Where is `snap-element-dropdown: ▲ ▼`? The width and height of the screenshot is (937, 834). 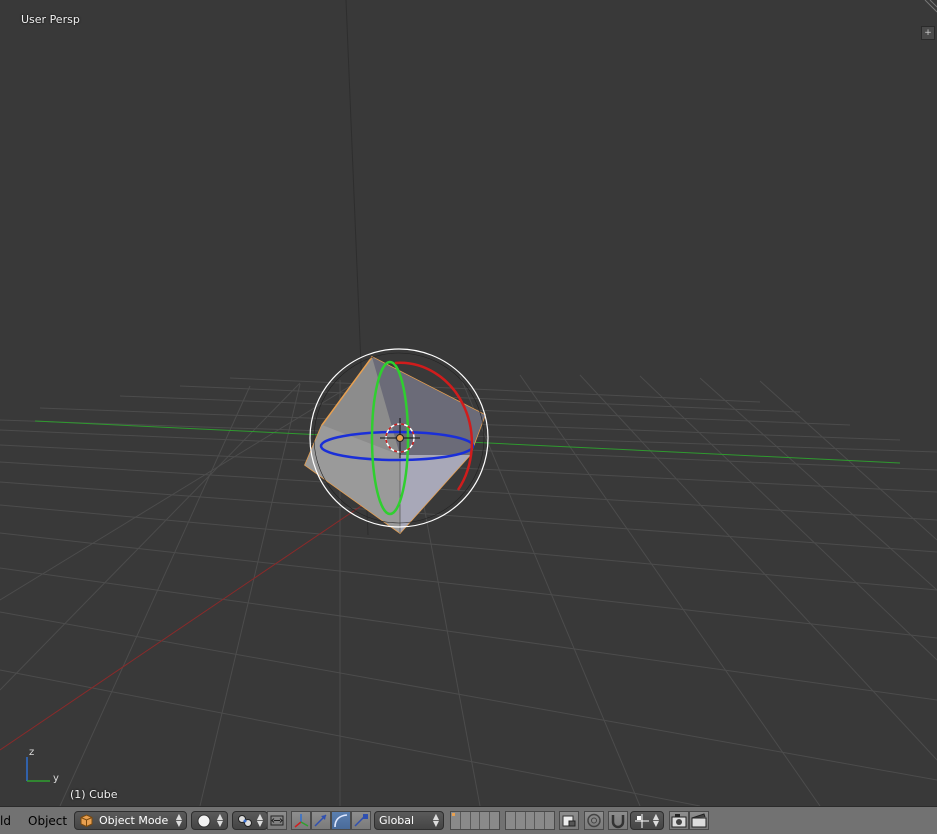 snap-element-dropdown: ▲ ▼ is located at coordinates (647, 820).